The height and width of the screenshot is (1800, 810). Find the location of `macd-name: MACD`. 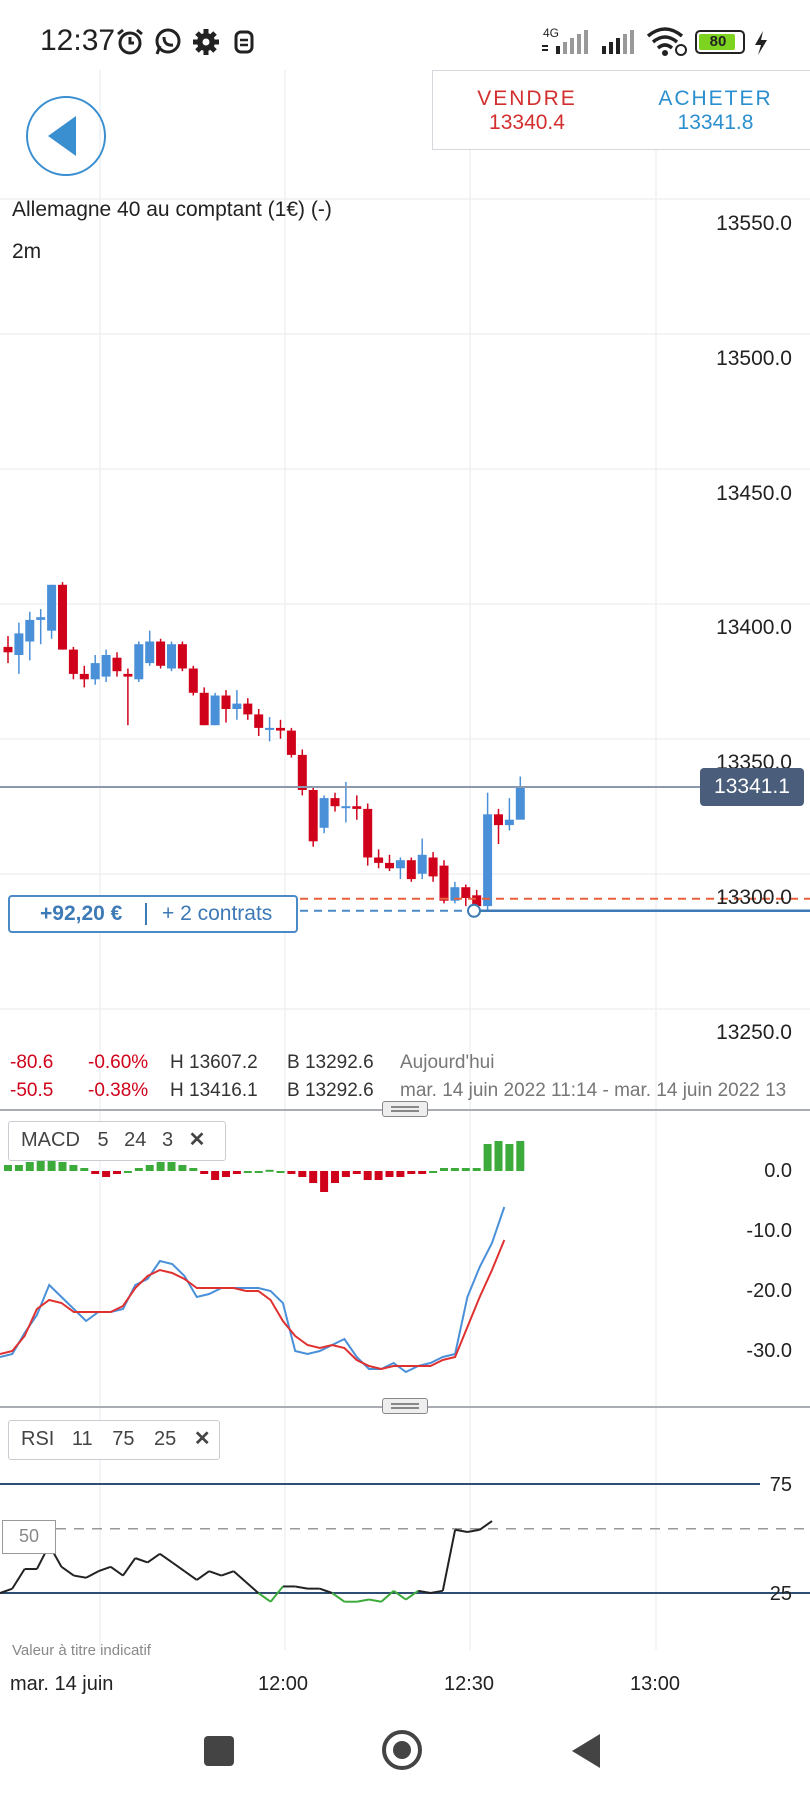

macd-name: MACD is located at coordinates (50, 1140).